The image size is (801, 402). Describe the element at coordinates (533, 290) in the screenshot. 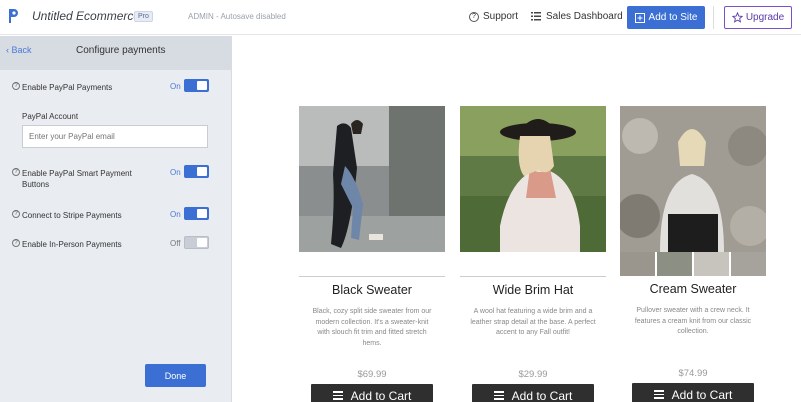

I see `product-name: Wide Brim Hat` at that location.